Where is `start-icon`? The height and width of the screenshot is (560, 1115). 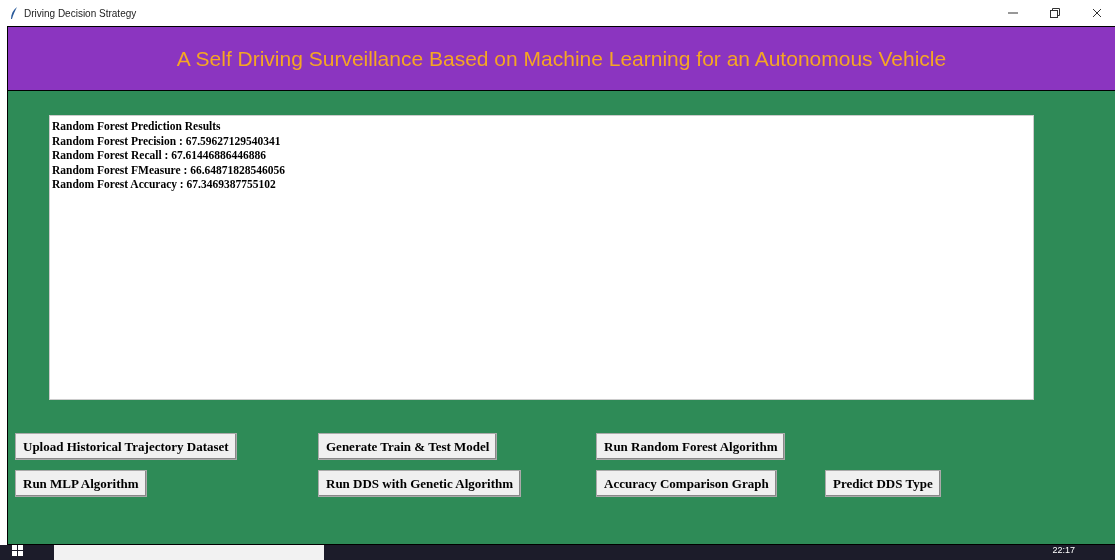 start-icon is located at coordinates (18, 551).